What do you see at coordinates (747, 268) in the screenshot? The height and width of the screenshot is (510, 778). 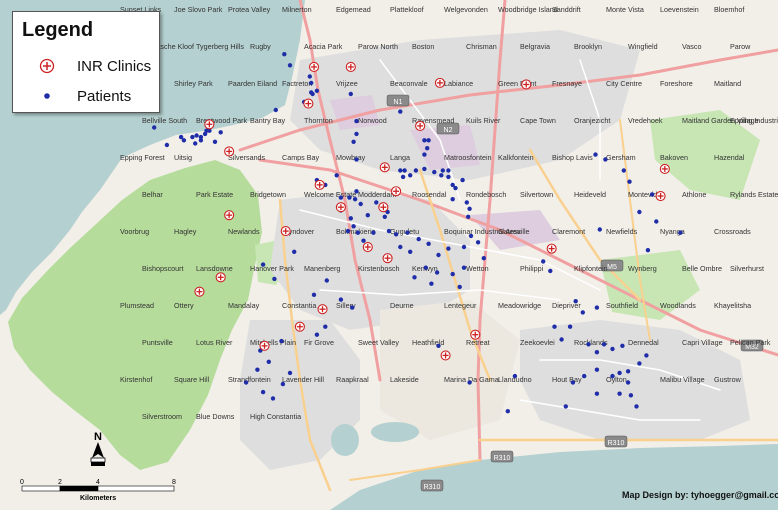 I see `place-label: Silverhurst` at bounding box center [747, 268].